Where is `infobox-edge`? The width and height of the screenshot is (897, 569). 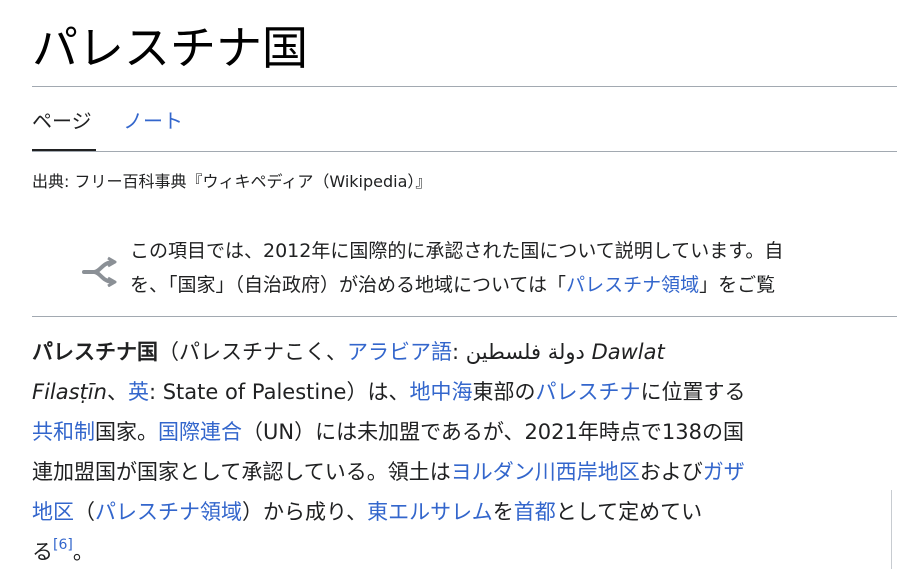 infobox-edge is located at coordinates (891, 529).